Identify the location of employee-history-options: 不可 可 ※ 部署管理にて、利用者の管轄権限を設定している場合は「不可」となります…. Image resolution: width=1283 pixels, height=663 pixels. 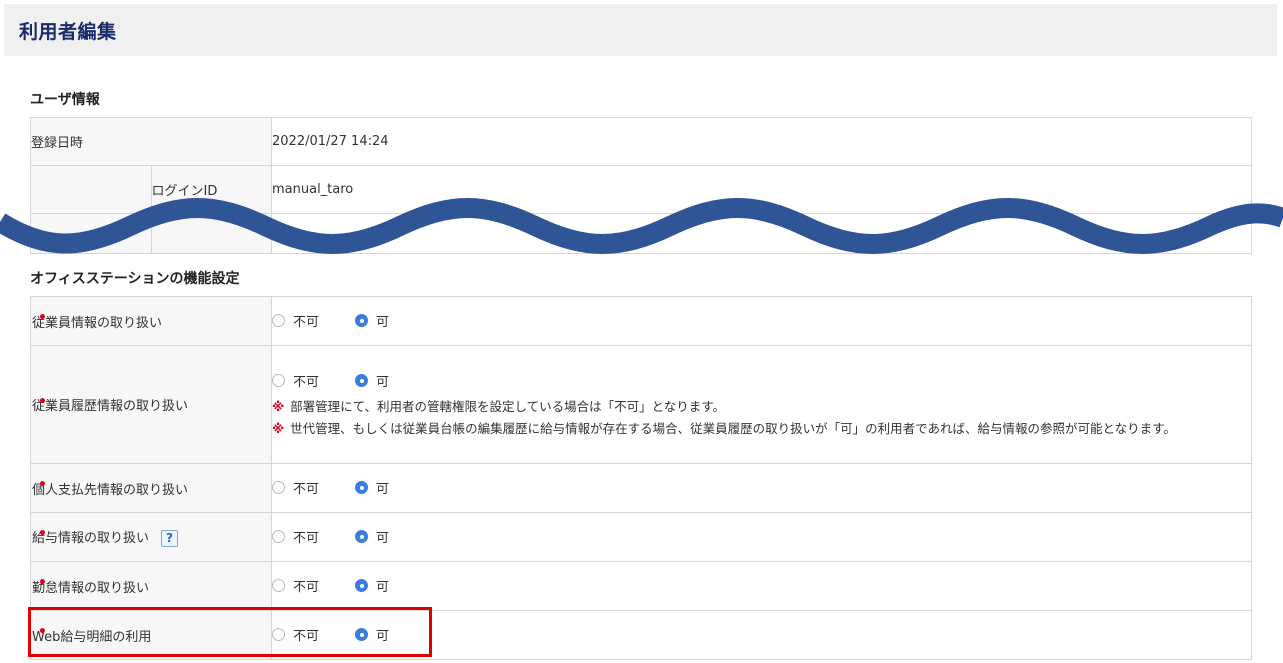
(761, 404).